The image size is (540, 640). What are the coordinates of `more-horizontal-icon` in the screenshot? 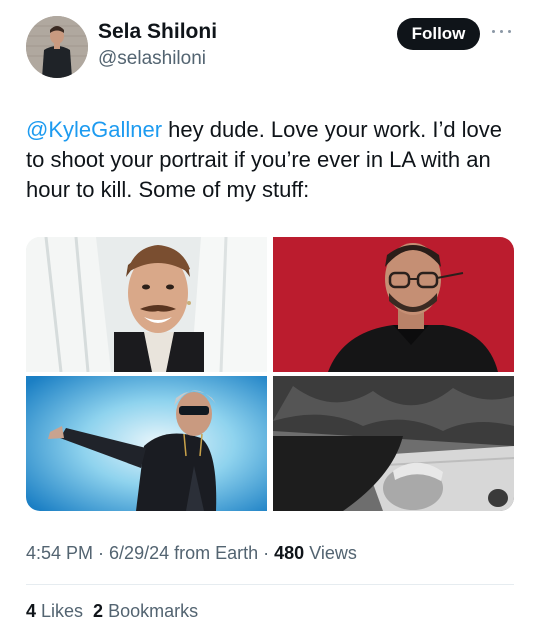 It's located at (502, 31).